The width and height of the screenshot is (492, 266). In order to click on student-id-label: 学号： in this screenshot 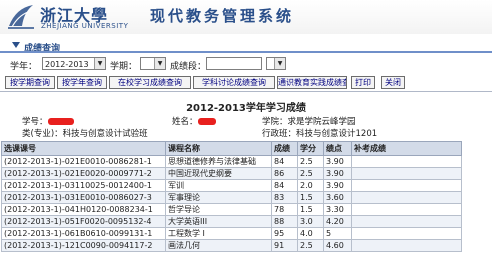, I will do `click(35, 122)`.